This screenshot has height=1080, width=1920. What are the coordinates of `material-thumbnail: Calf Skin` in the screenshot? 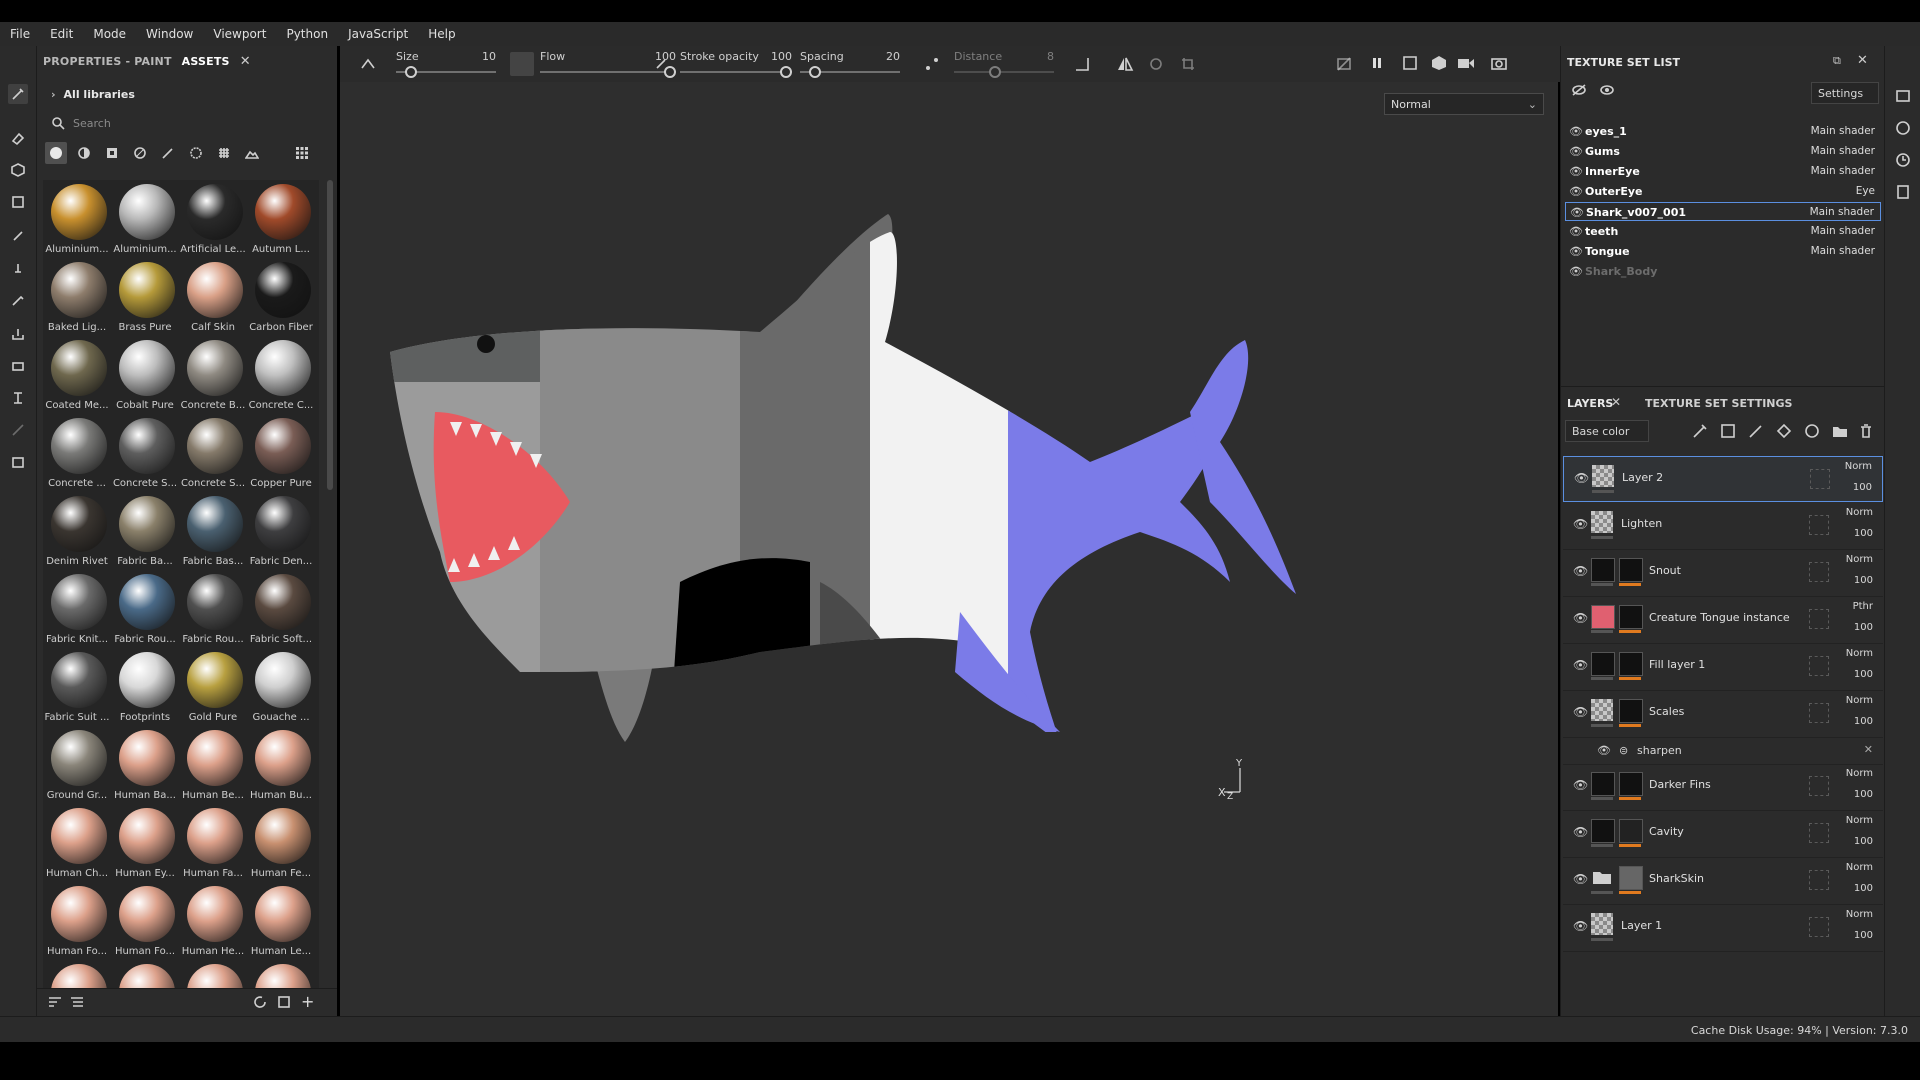 It's located at (213, 297).